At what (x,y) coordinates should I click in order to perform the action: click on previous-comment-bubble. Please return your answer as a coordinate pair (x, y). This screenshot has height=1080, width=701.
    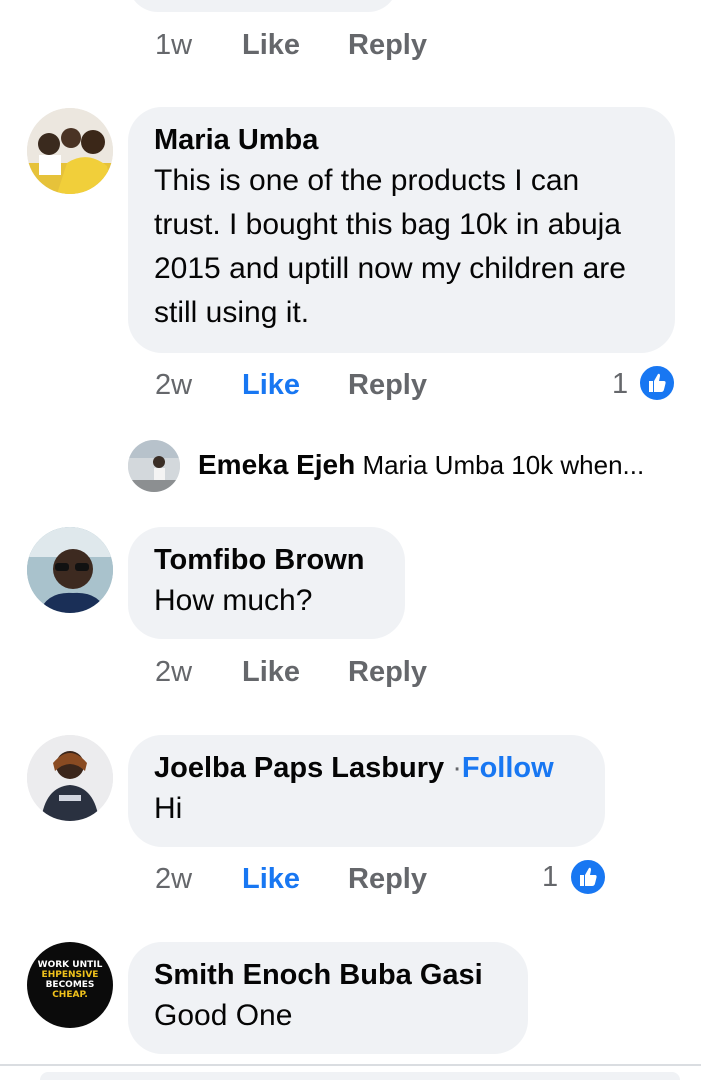
    Looking at the image, I should click on (263, 6).